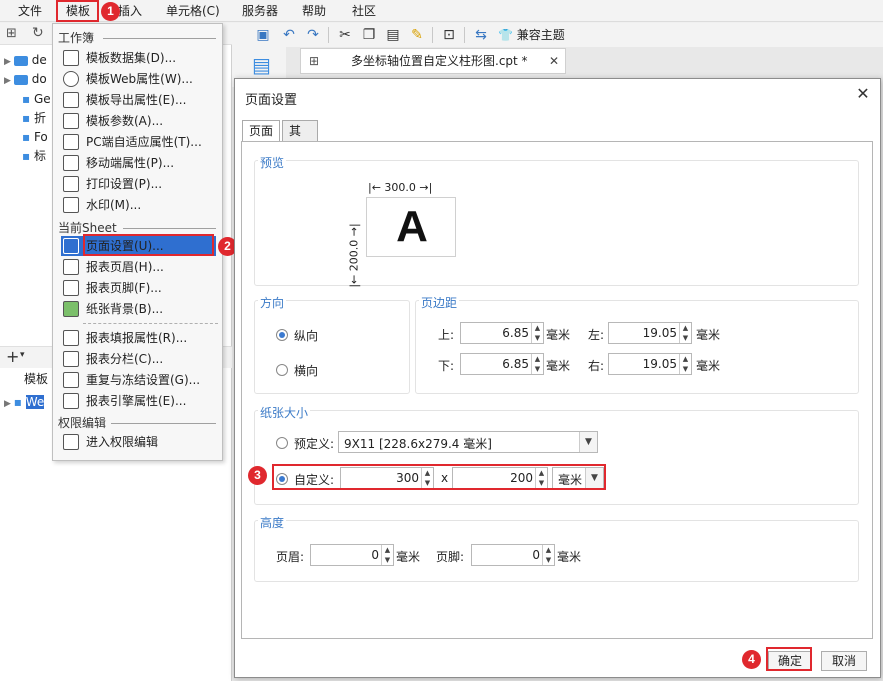 The height and width of the screenshot is (681, 883). I want to click on redo-icon: ↷, so click(313, 35).